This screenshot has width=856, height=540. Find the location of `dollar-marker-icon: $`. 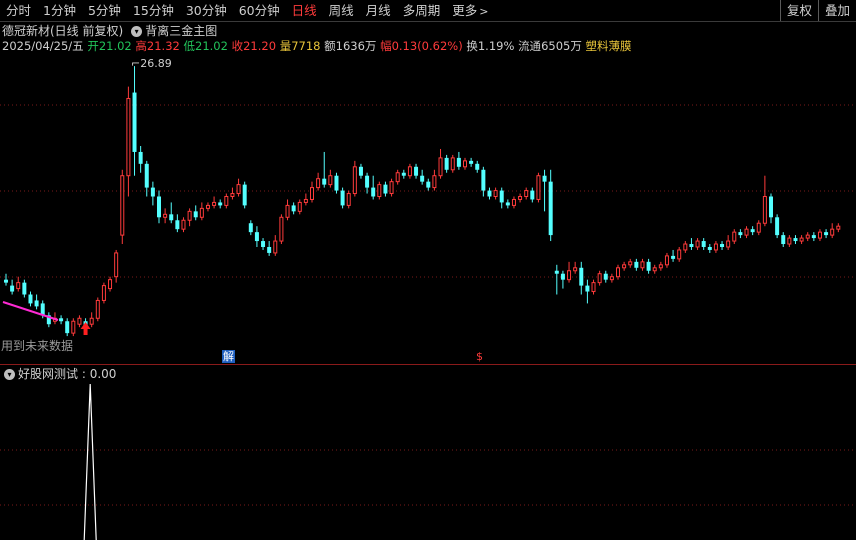

dollar-marker-icon: $ is located at coordinates (479, 356).